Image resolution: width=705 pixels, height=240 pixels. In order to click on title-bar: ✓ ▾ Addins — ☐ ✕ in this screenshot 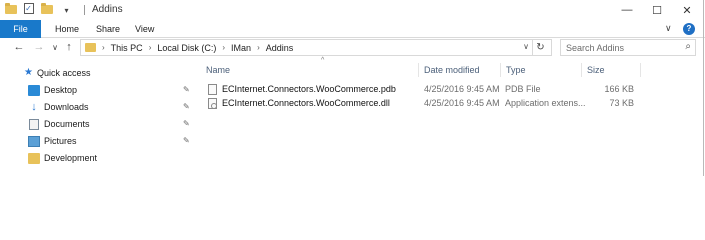, I will do `click(352, 10)`.